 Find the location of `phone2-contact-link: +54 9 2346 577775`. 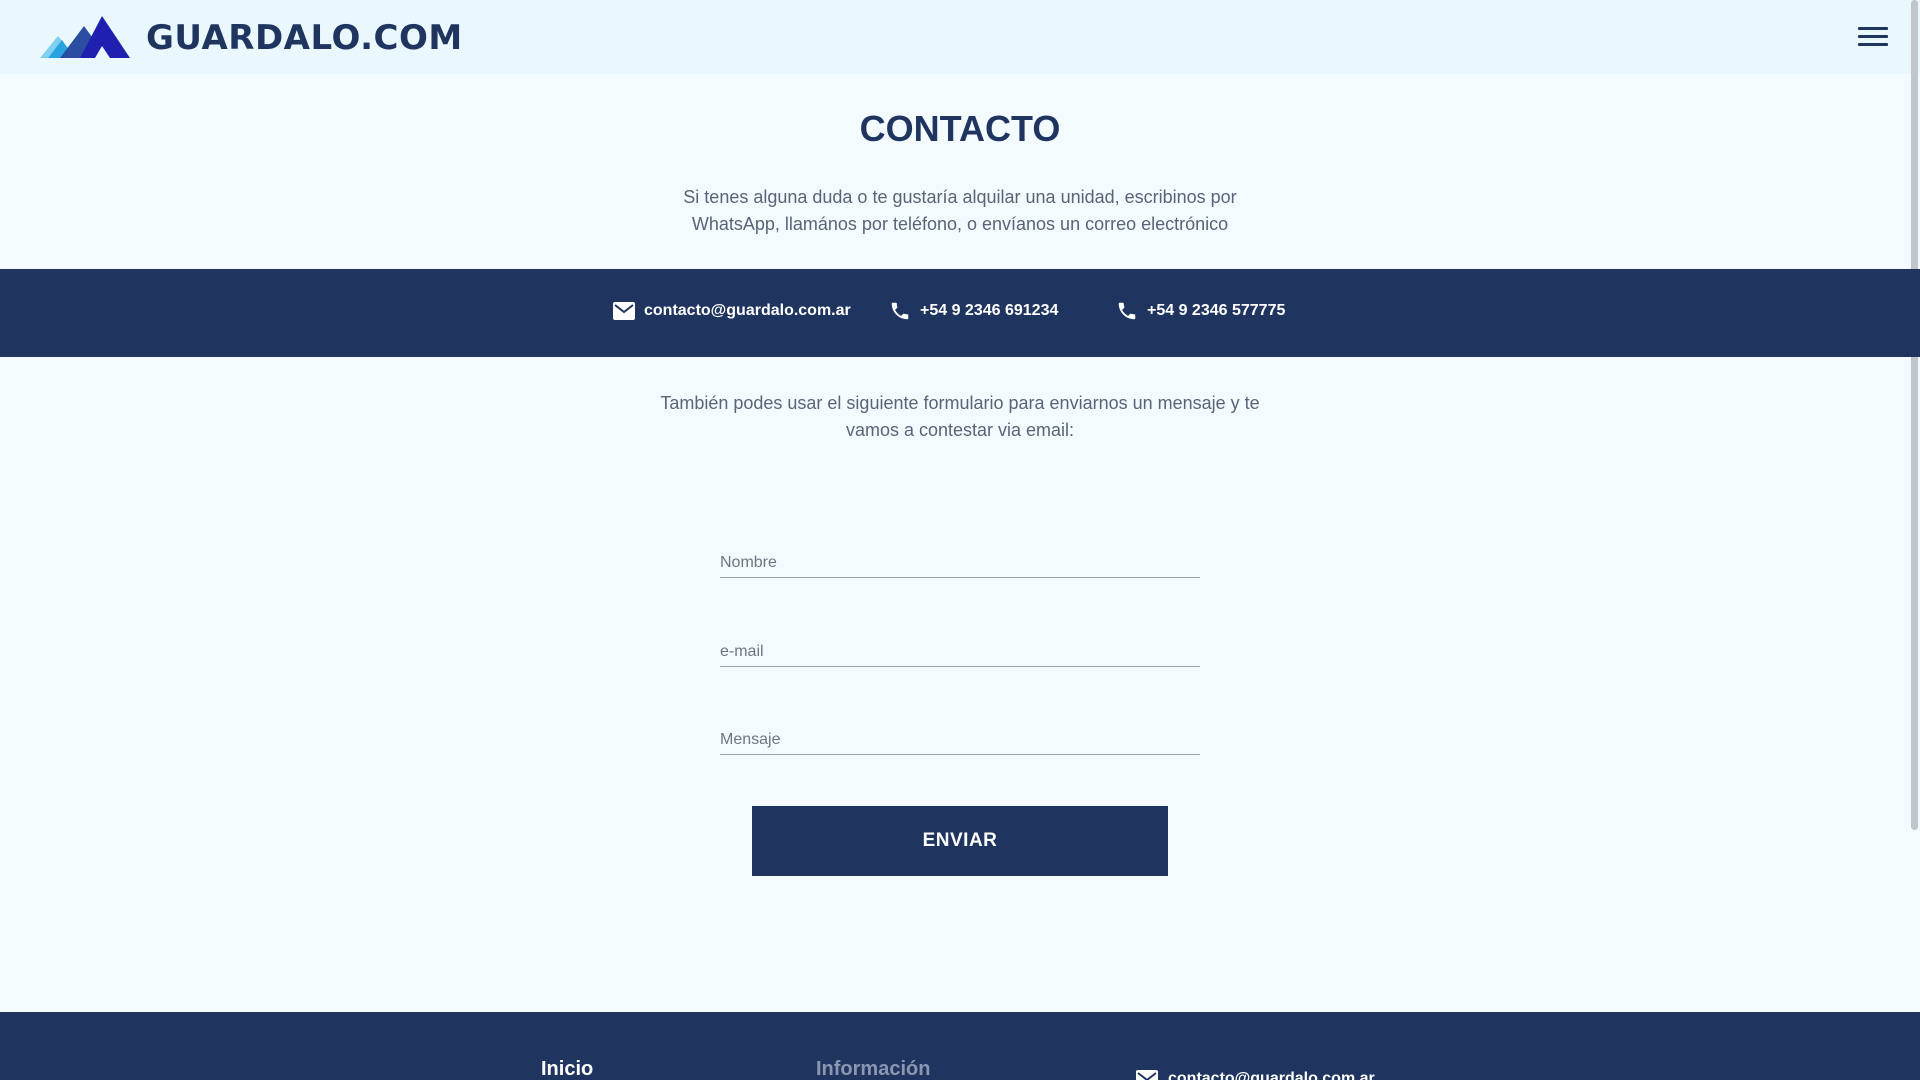

phone2-contact-link: +54 9 2346 577775 is located at coordinates (1200, 311).